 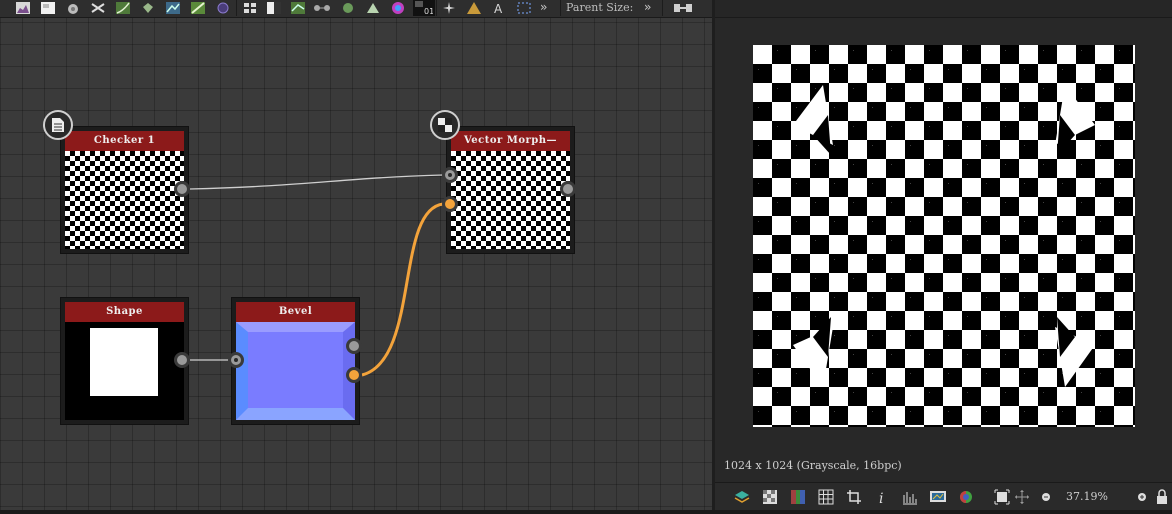 What do you see at coordinates (568, 189) in the screenshot?
I see `vector-morph-output-port` at bounding box center [568, 189].